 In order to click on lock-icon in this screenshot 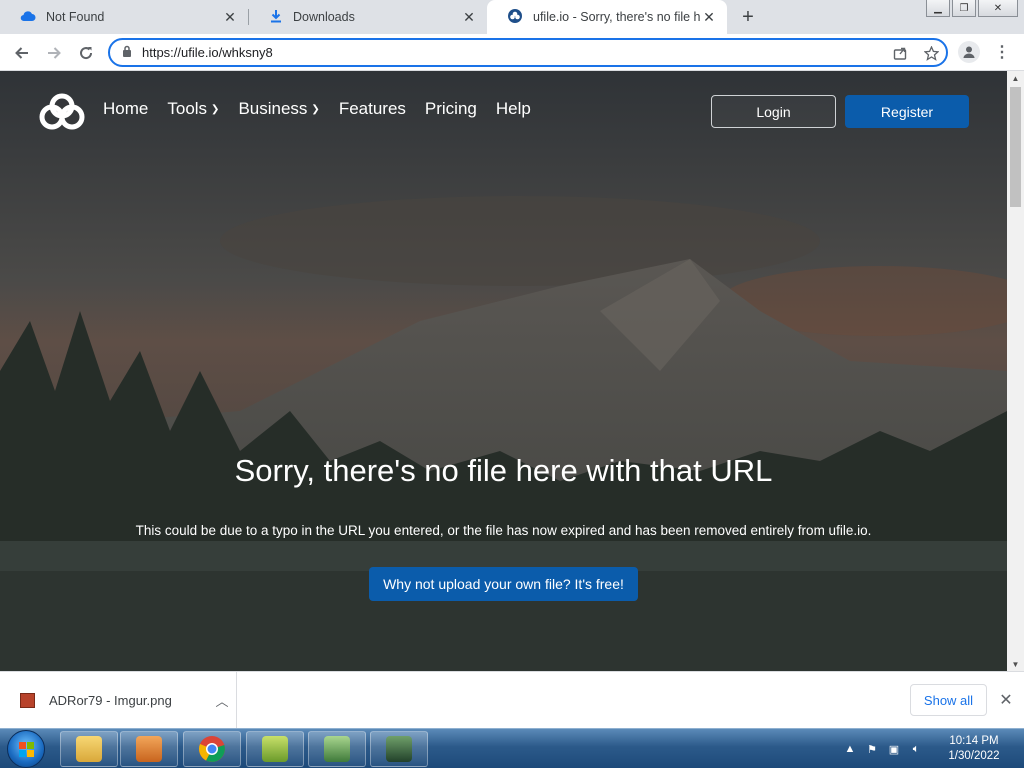, I will do `click(127, 53)`.